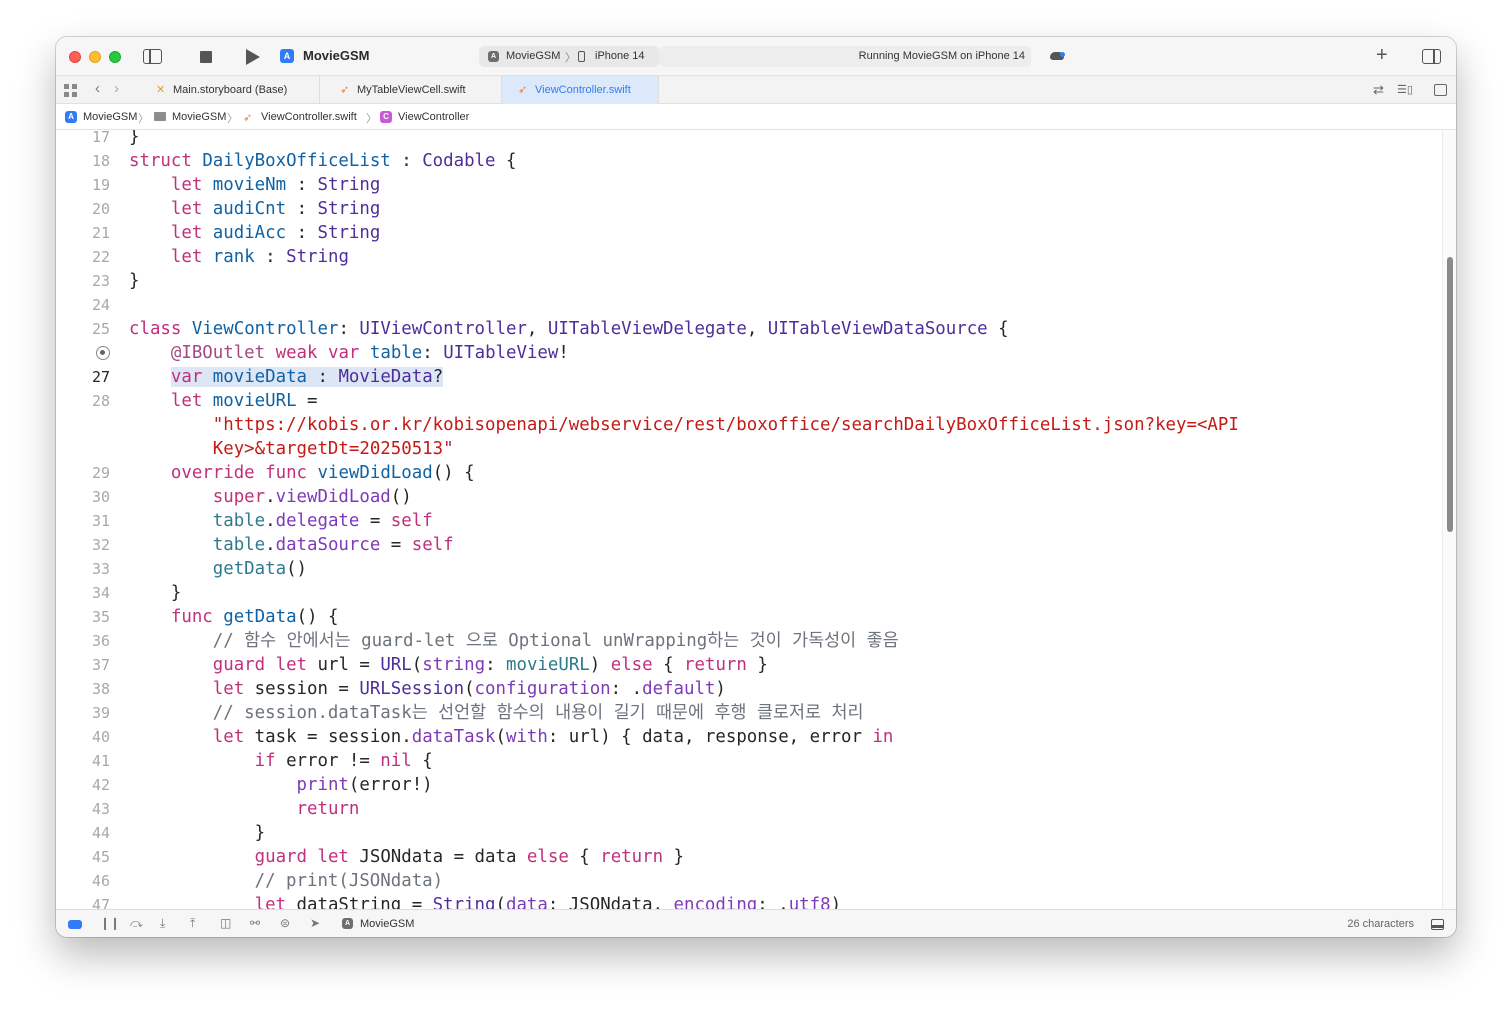 The height and width of the screenshot is (1012, 1512). I want to click on add-icon: +, so click(1382, 55).